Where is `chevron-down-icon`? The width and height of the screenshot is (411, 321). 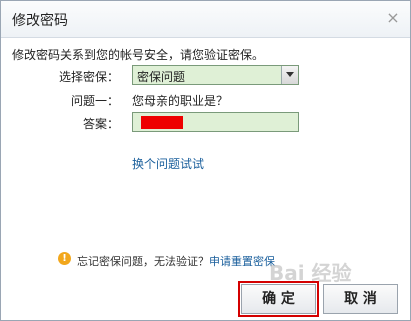
chevron-down-icon is located at coordinates (289, 75).